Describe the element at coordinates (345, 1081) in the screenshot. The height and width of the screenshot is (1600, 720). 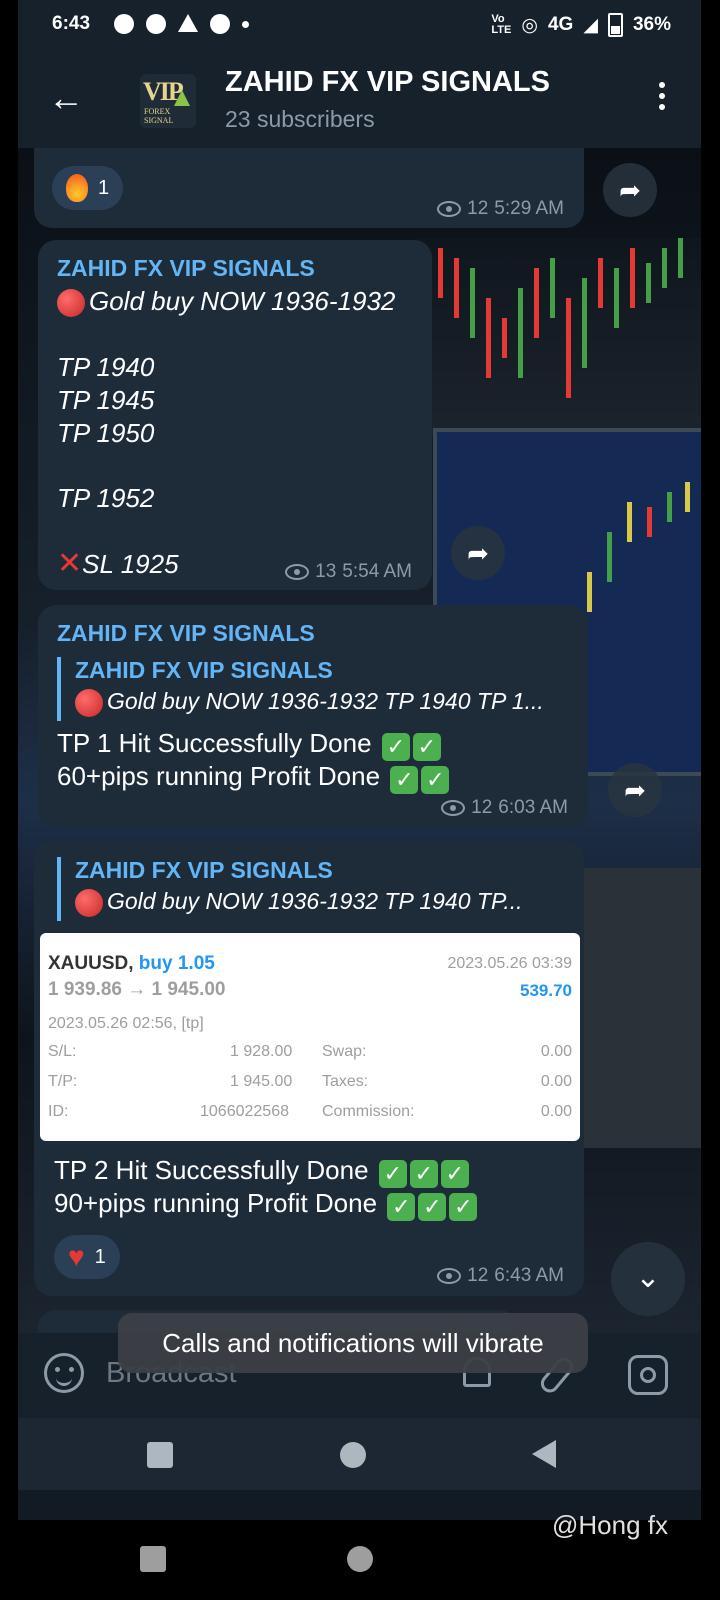
I see `taxes-label: Taxes:` at that location.